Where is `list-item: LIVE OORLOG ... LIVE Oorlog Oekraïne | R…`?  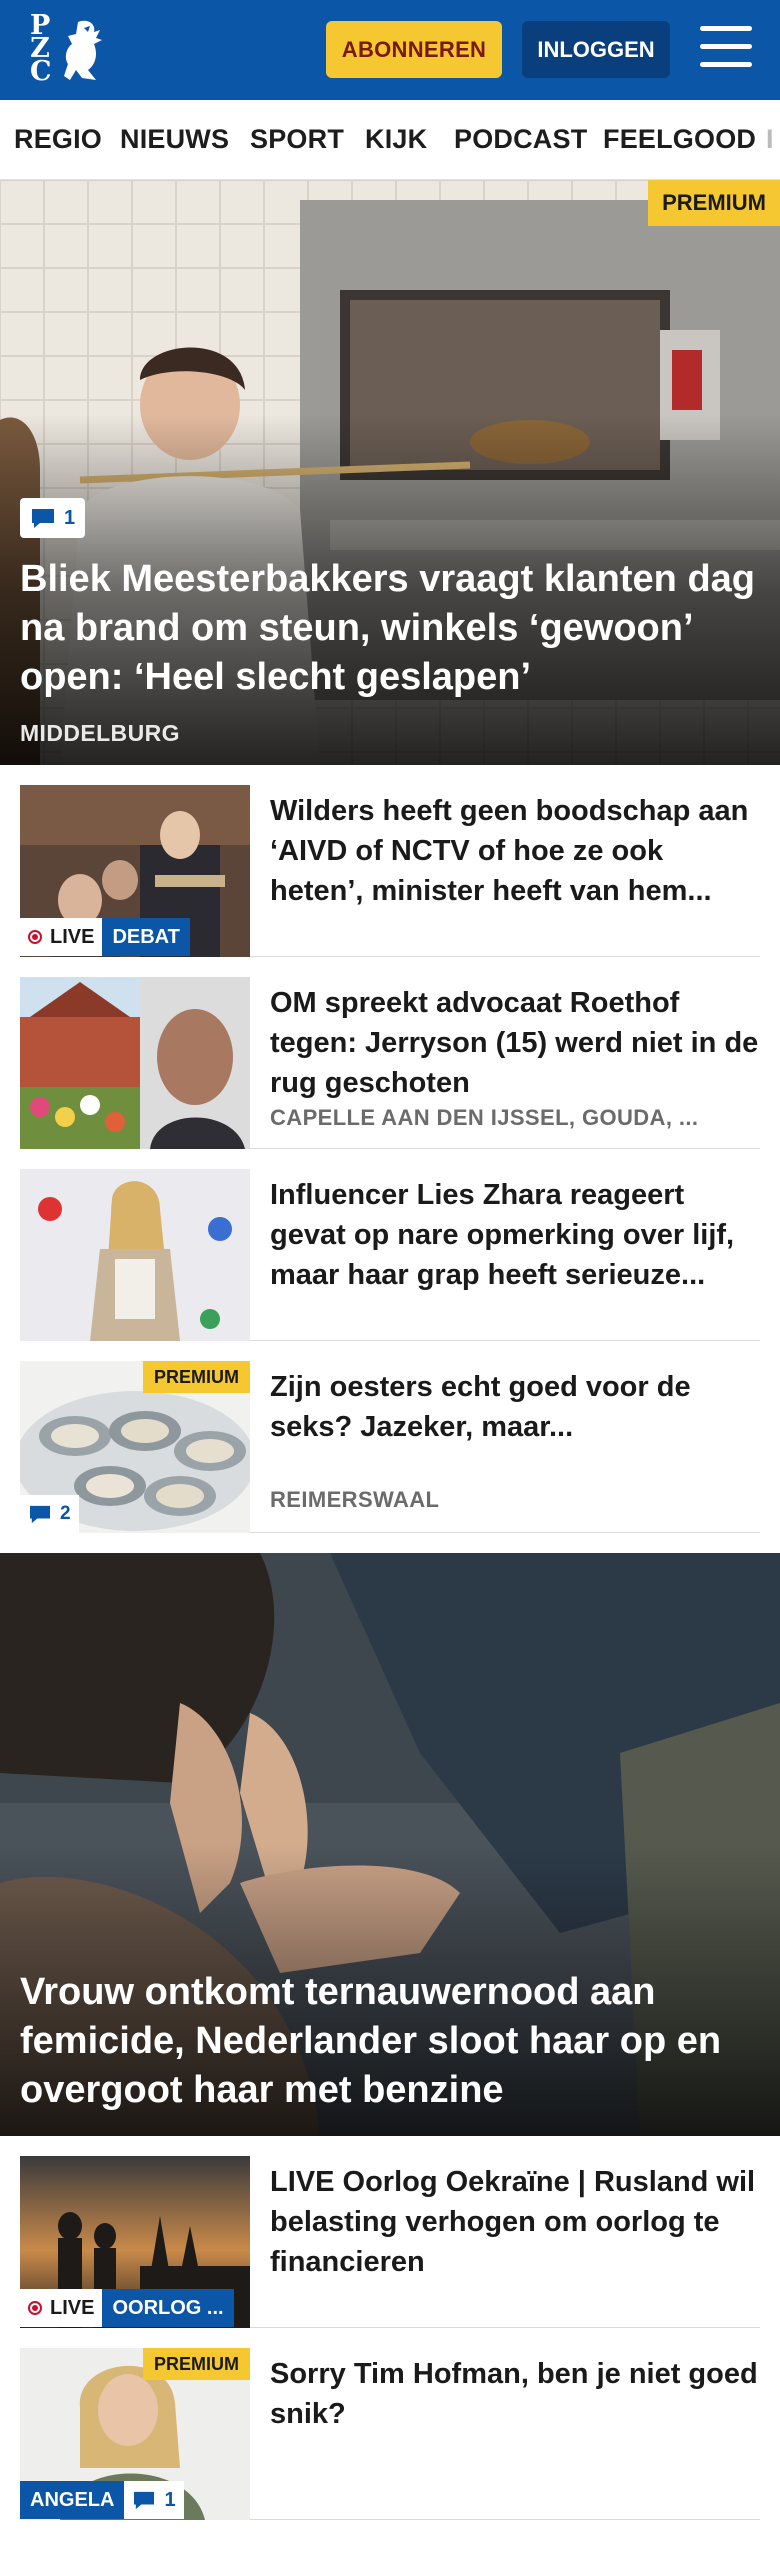
list-item: LIVE OORLOG ... LIVE Oorlog Oekraïne | R… is located at coordinates (390, 2242).